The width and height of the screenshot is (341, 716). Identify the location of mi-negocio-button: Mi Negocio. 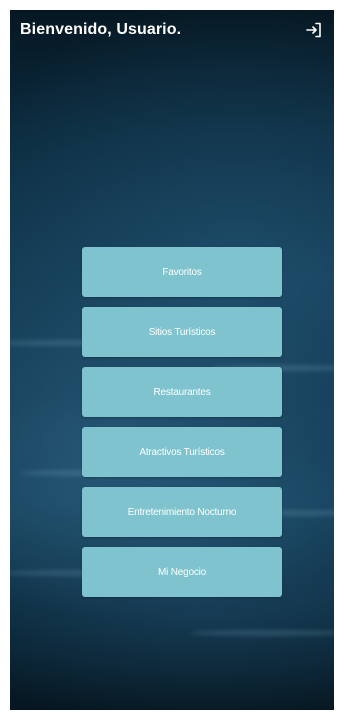
(182, 572).